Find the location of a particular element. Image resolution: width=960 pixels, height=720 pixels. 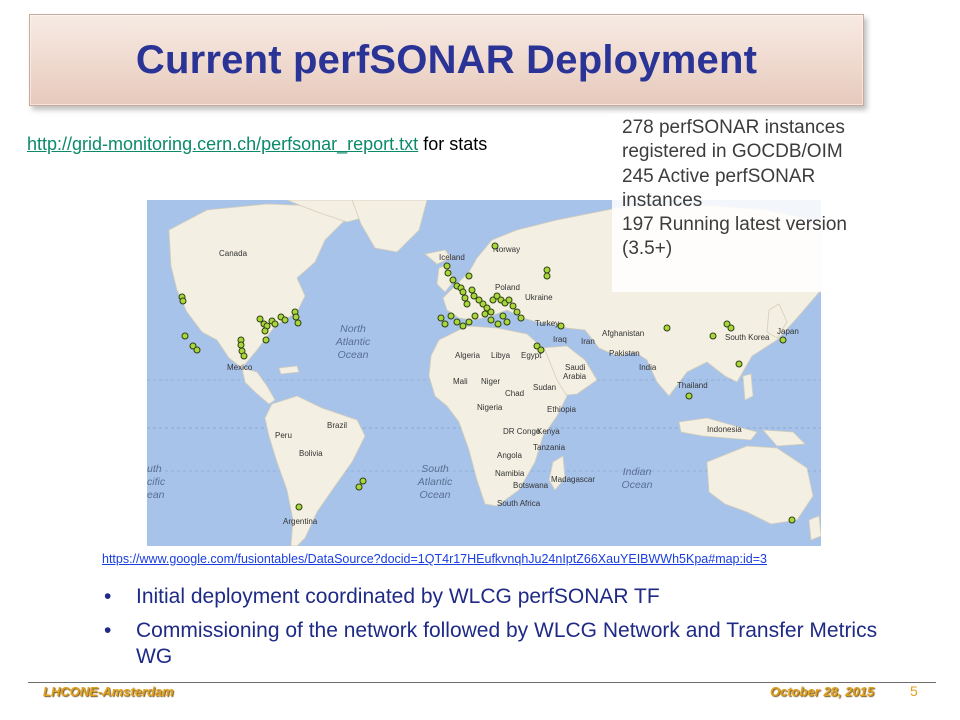

label-botswana: Botswana is located at coordinates (531, 485).